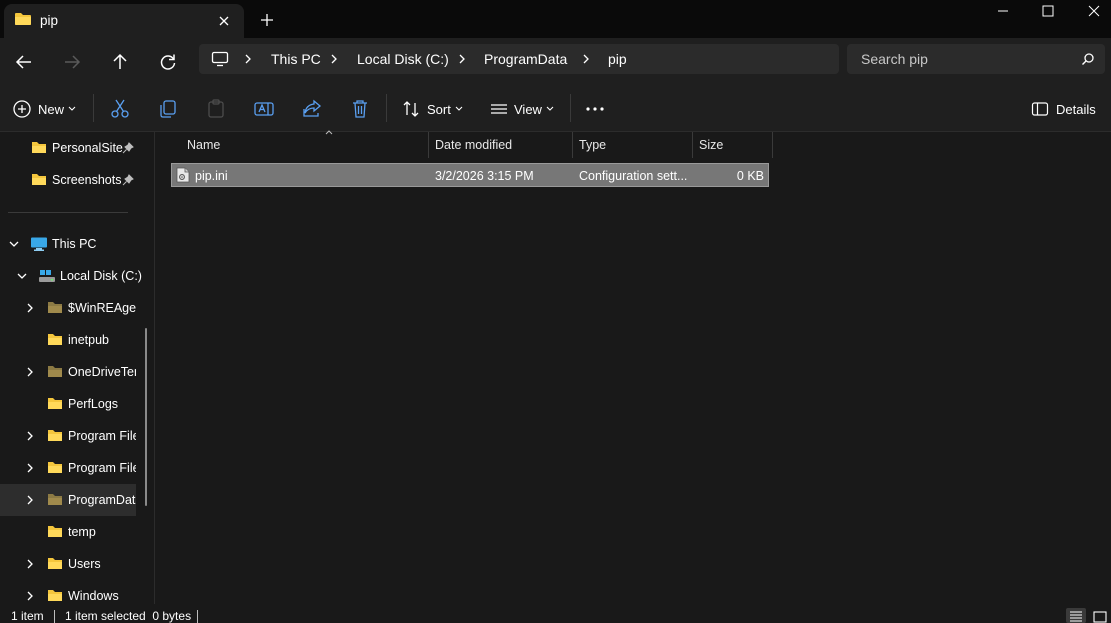 The width and height of the screenshot is (1111, 623). I want to click on view-lines-icon, so click(499, 109).